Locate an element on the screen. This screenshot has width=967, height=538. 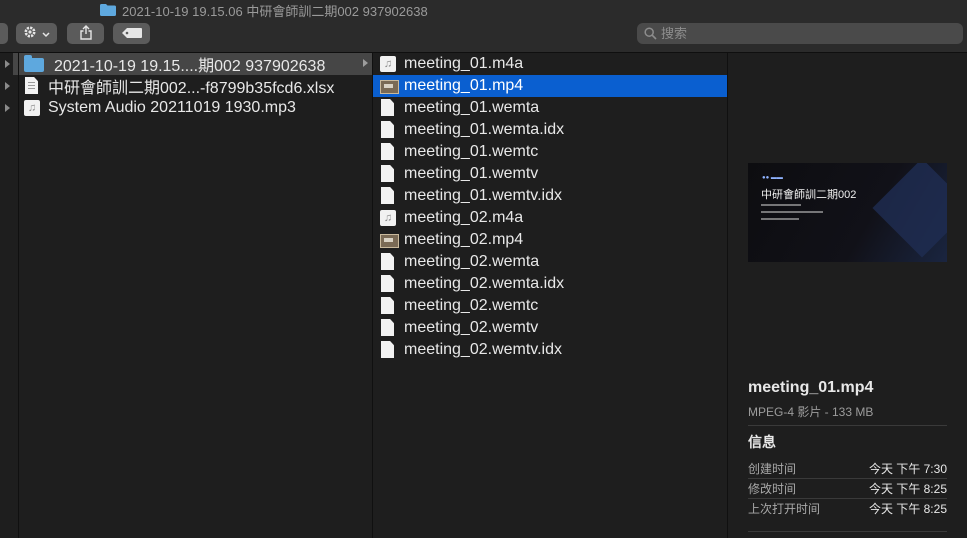
search-field is located at coordinates (800, 33).